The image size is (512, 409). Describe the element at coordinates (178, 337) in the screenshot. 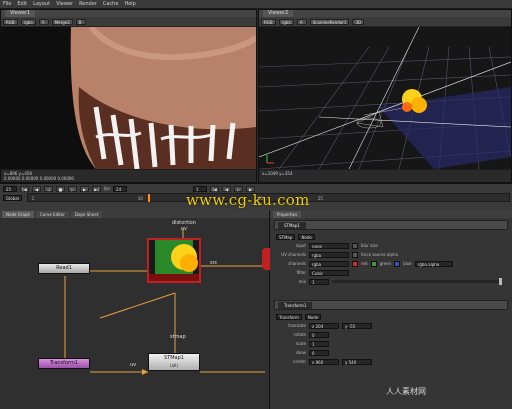

I see `stmap-input-label: stmap` at that location.